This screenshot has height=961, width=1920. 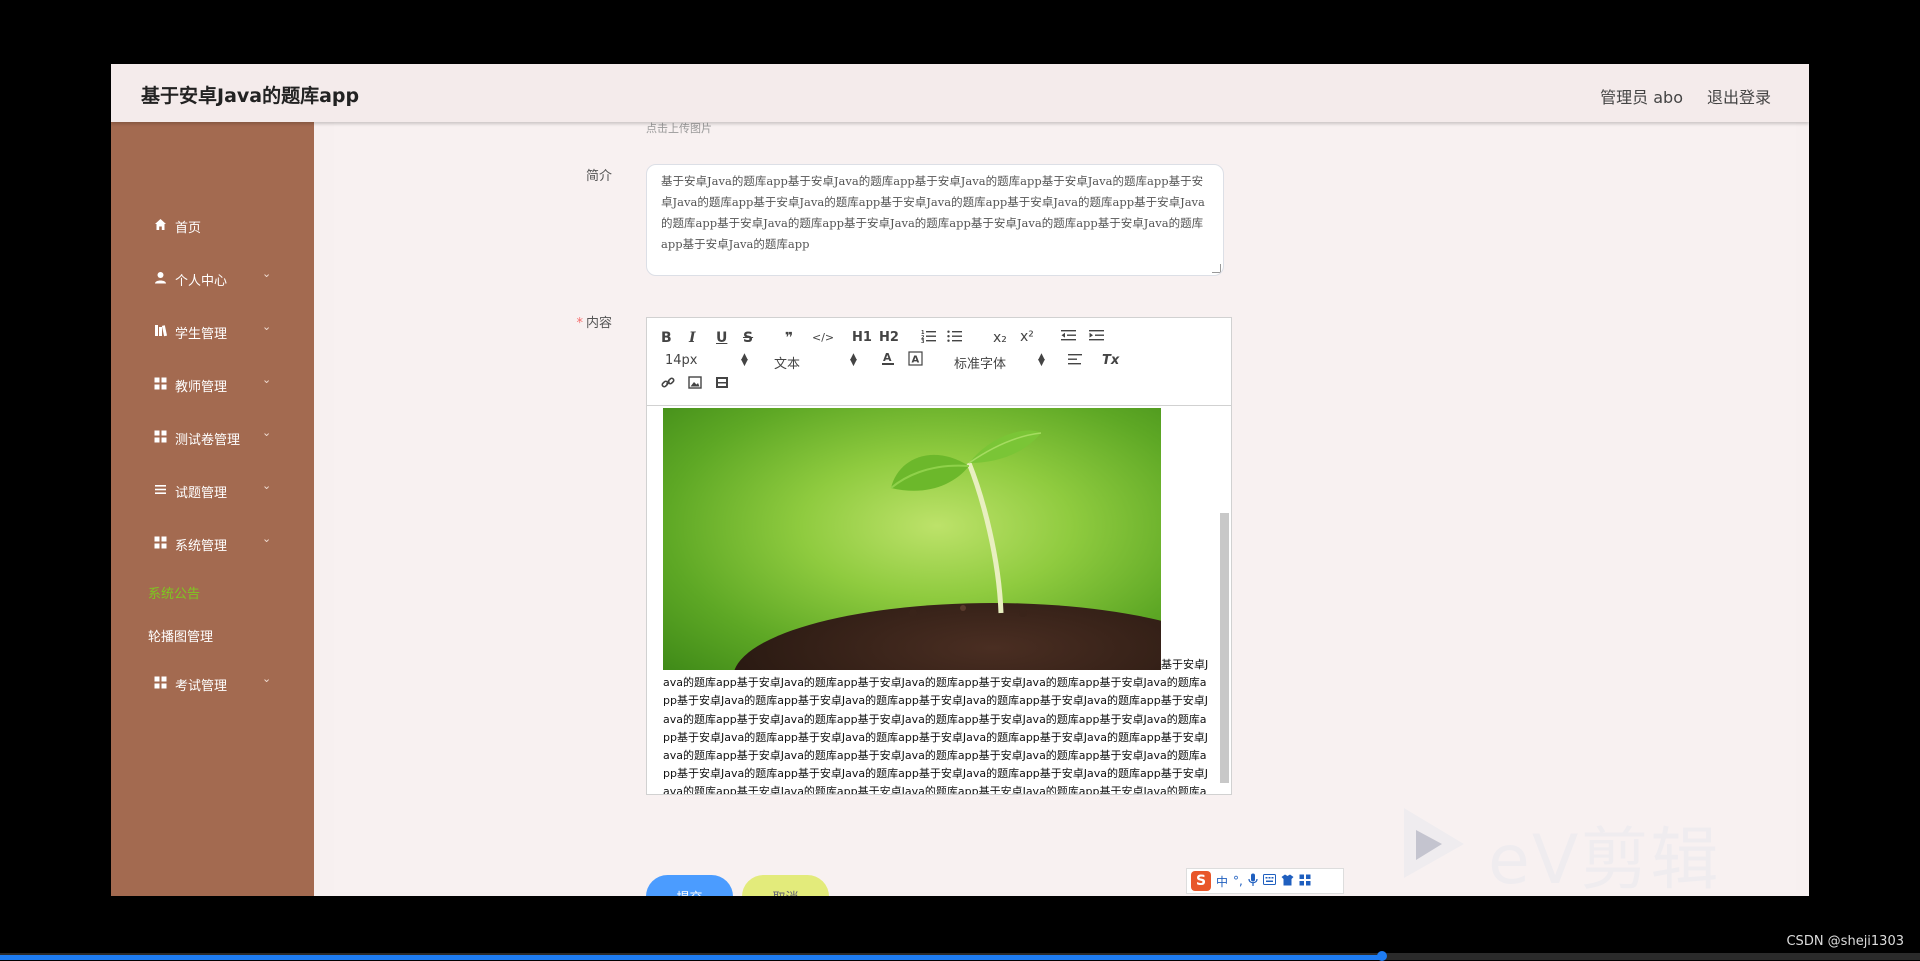 What do you see at coordinates (862, 338) in the screenshot?
I see `header-1-button: H1` at bounding box center [862, 338].